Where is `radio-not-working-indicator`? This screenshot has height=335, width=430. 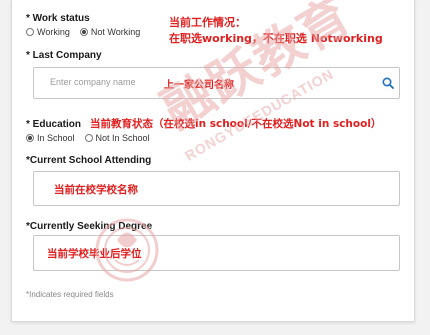
radio-not-working-indicator is located at coordinates (83, 32).